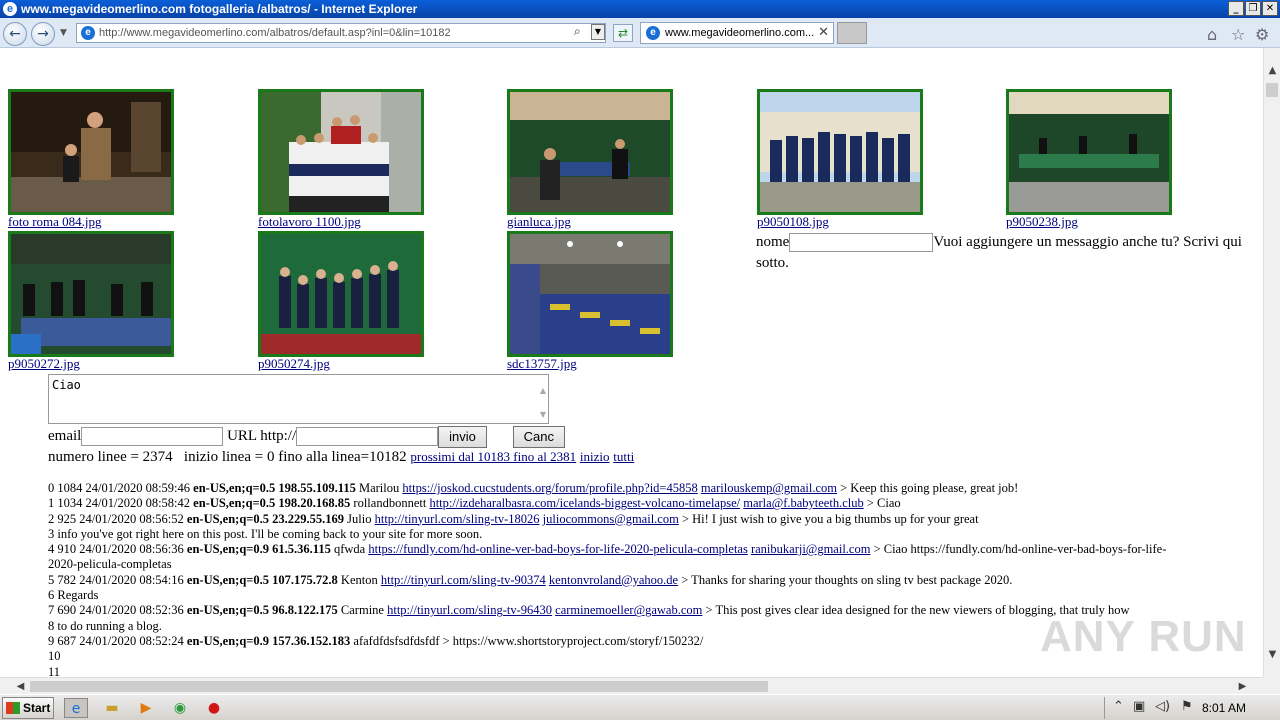  What do you see at coordinates (1139, 706) in the screenshot?
I see `network-icon: ▣` at bounding box center [1139, 706].